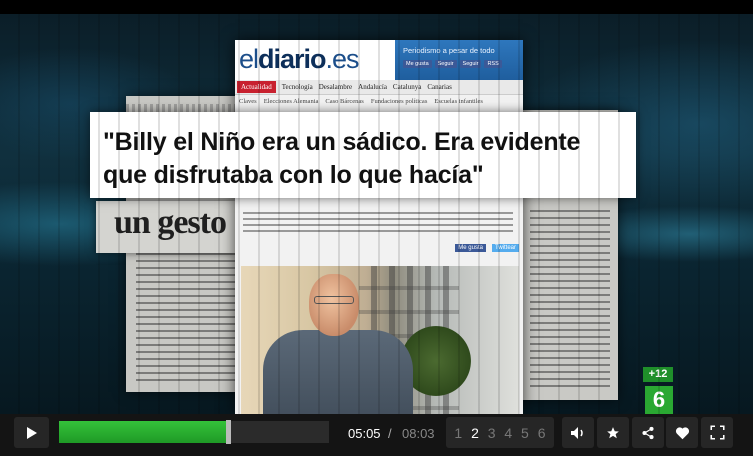  I want to click on social-button: RSS, so click(493, 64).